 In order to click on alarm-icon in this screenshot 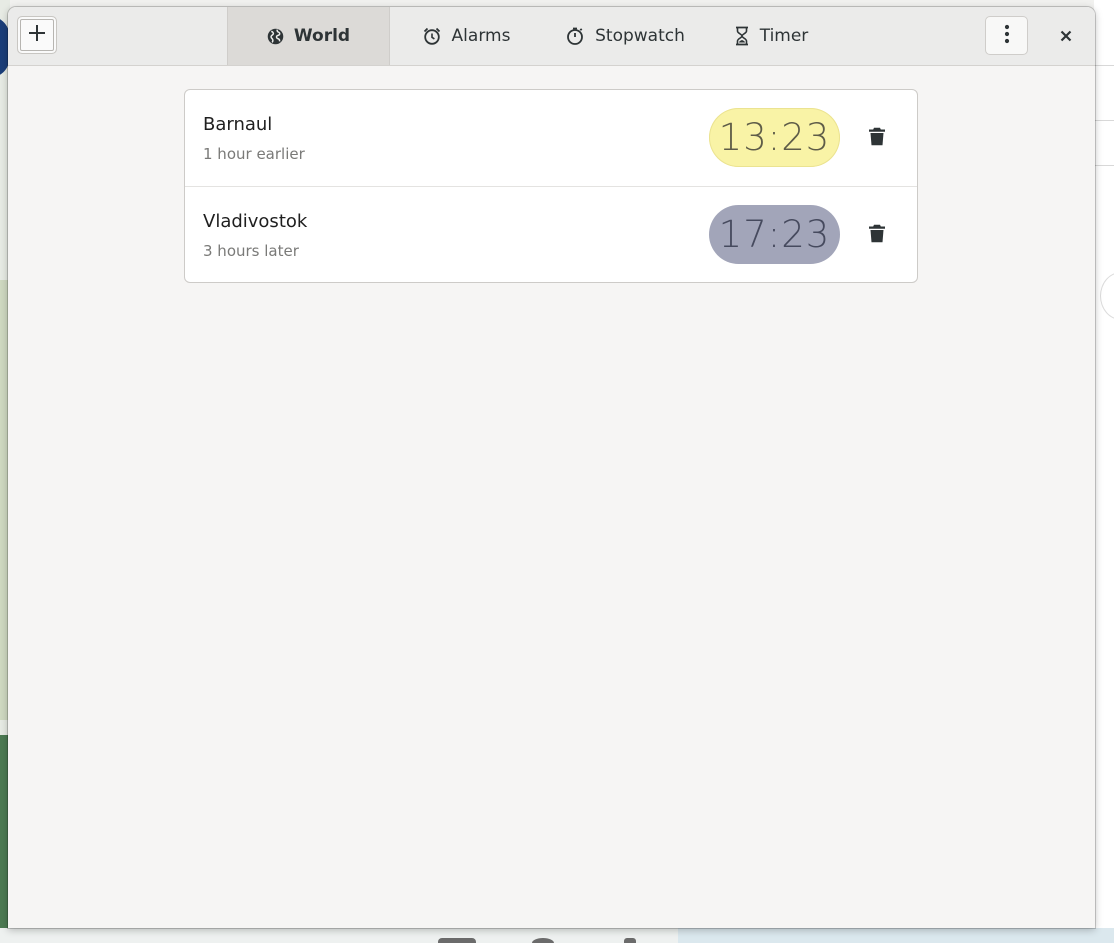, I will do `click(432, 36)`.